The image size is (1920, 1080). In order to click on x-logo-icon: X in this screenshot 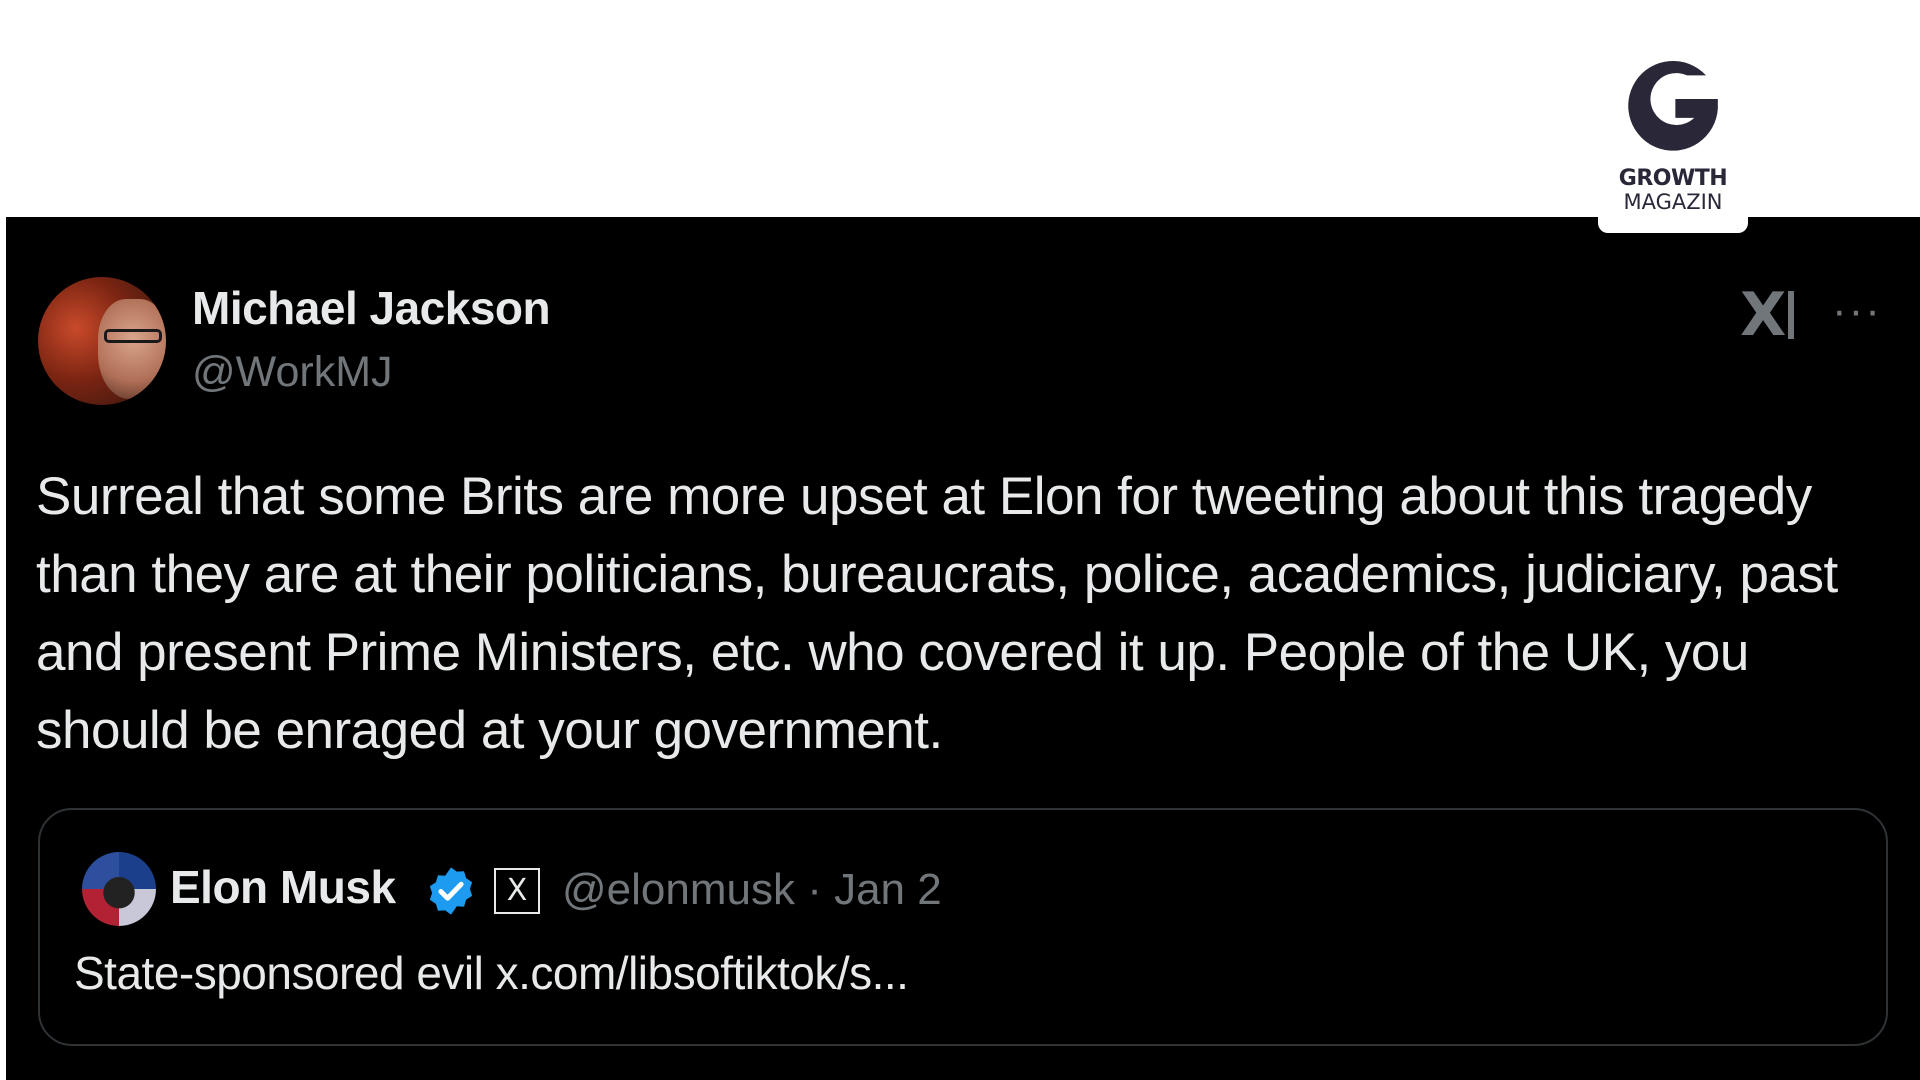, I will do `click(1767, 315)`.